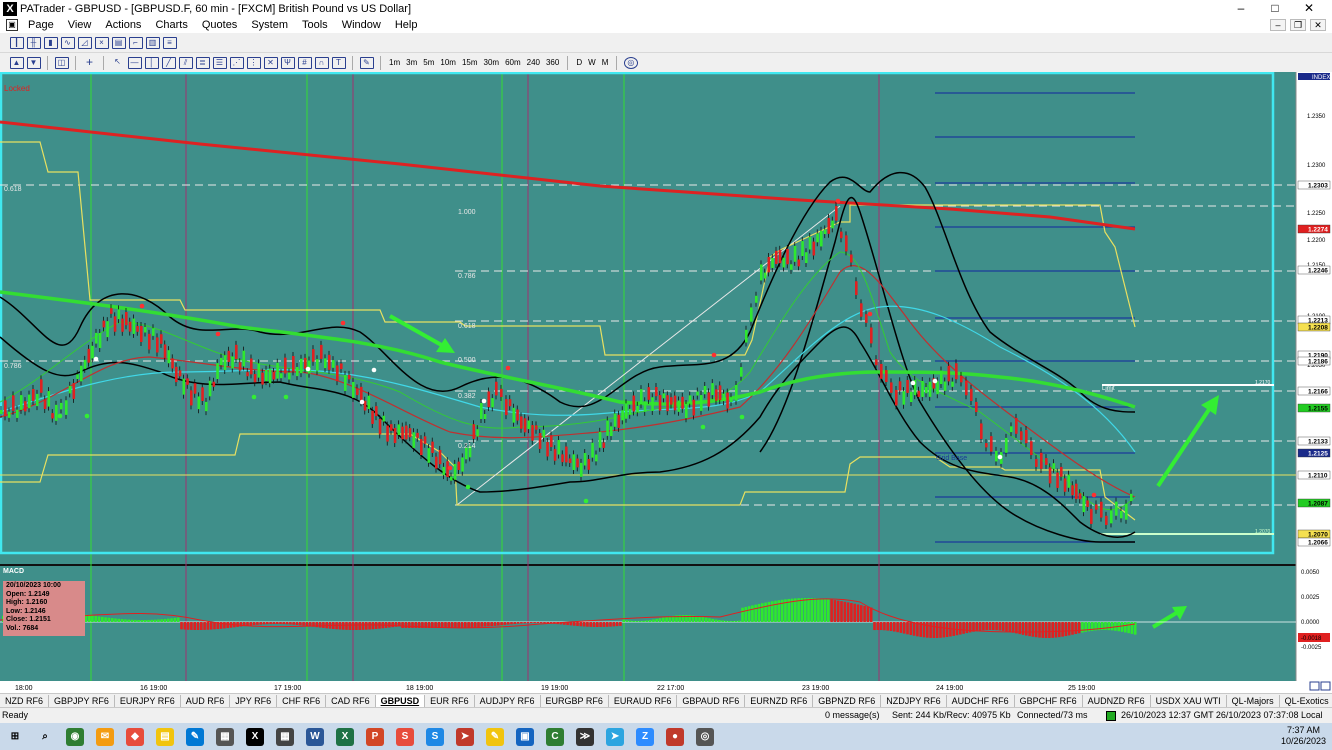 The image size is (1332, 750). I want to click on brave-icon: ◆, so click(135, 736).